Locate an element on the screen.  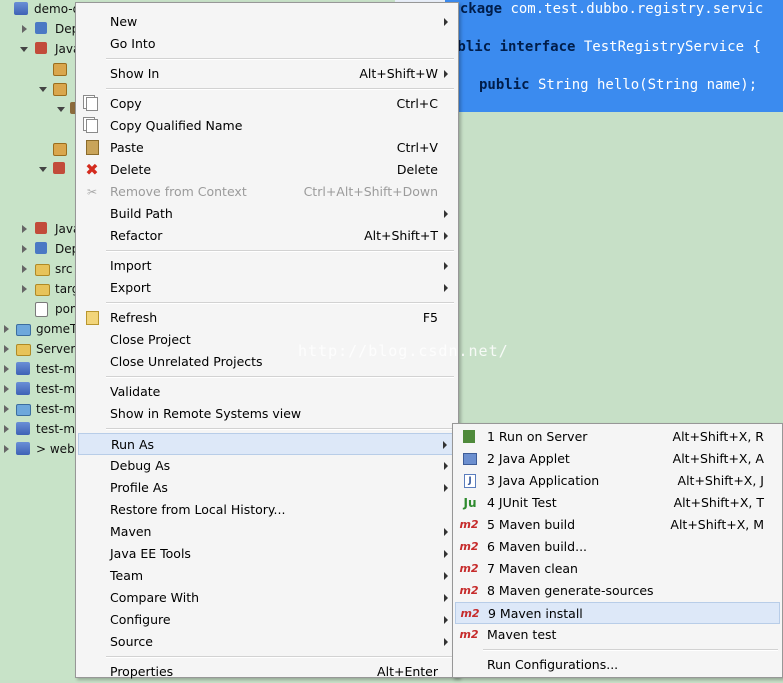
menu-item-label: Profile As is located at coordinates (139, 487).